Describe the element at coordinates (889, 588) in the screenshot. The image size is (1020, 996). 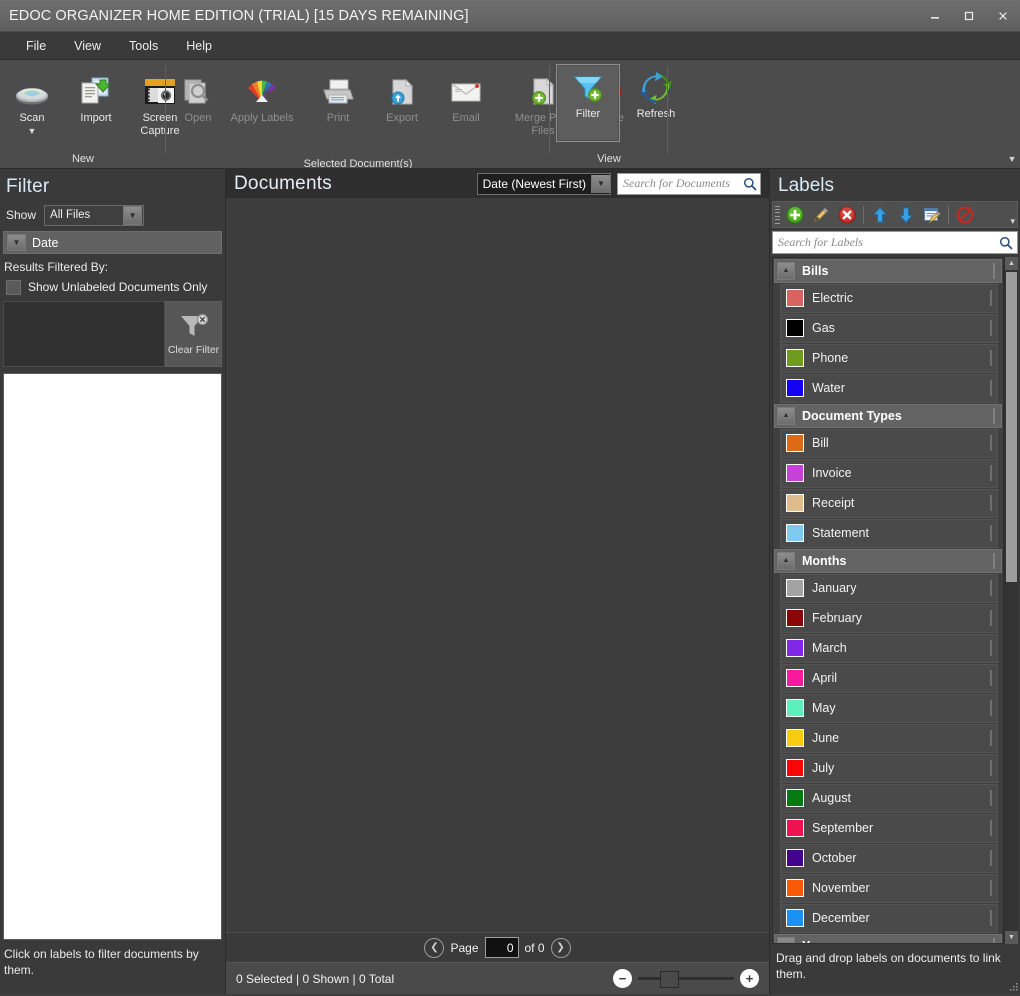
I see `label-row: January` at that location.